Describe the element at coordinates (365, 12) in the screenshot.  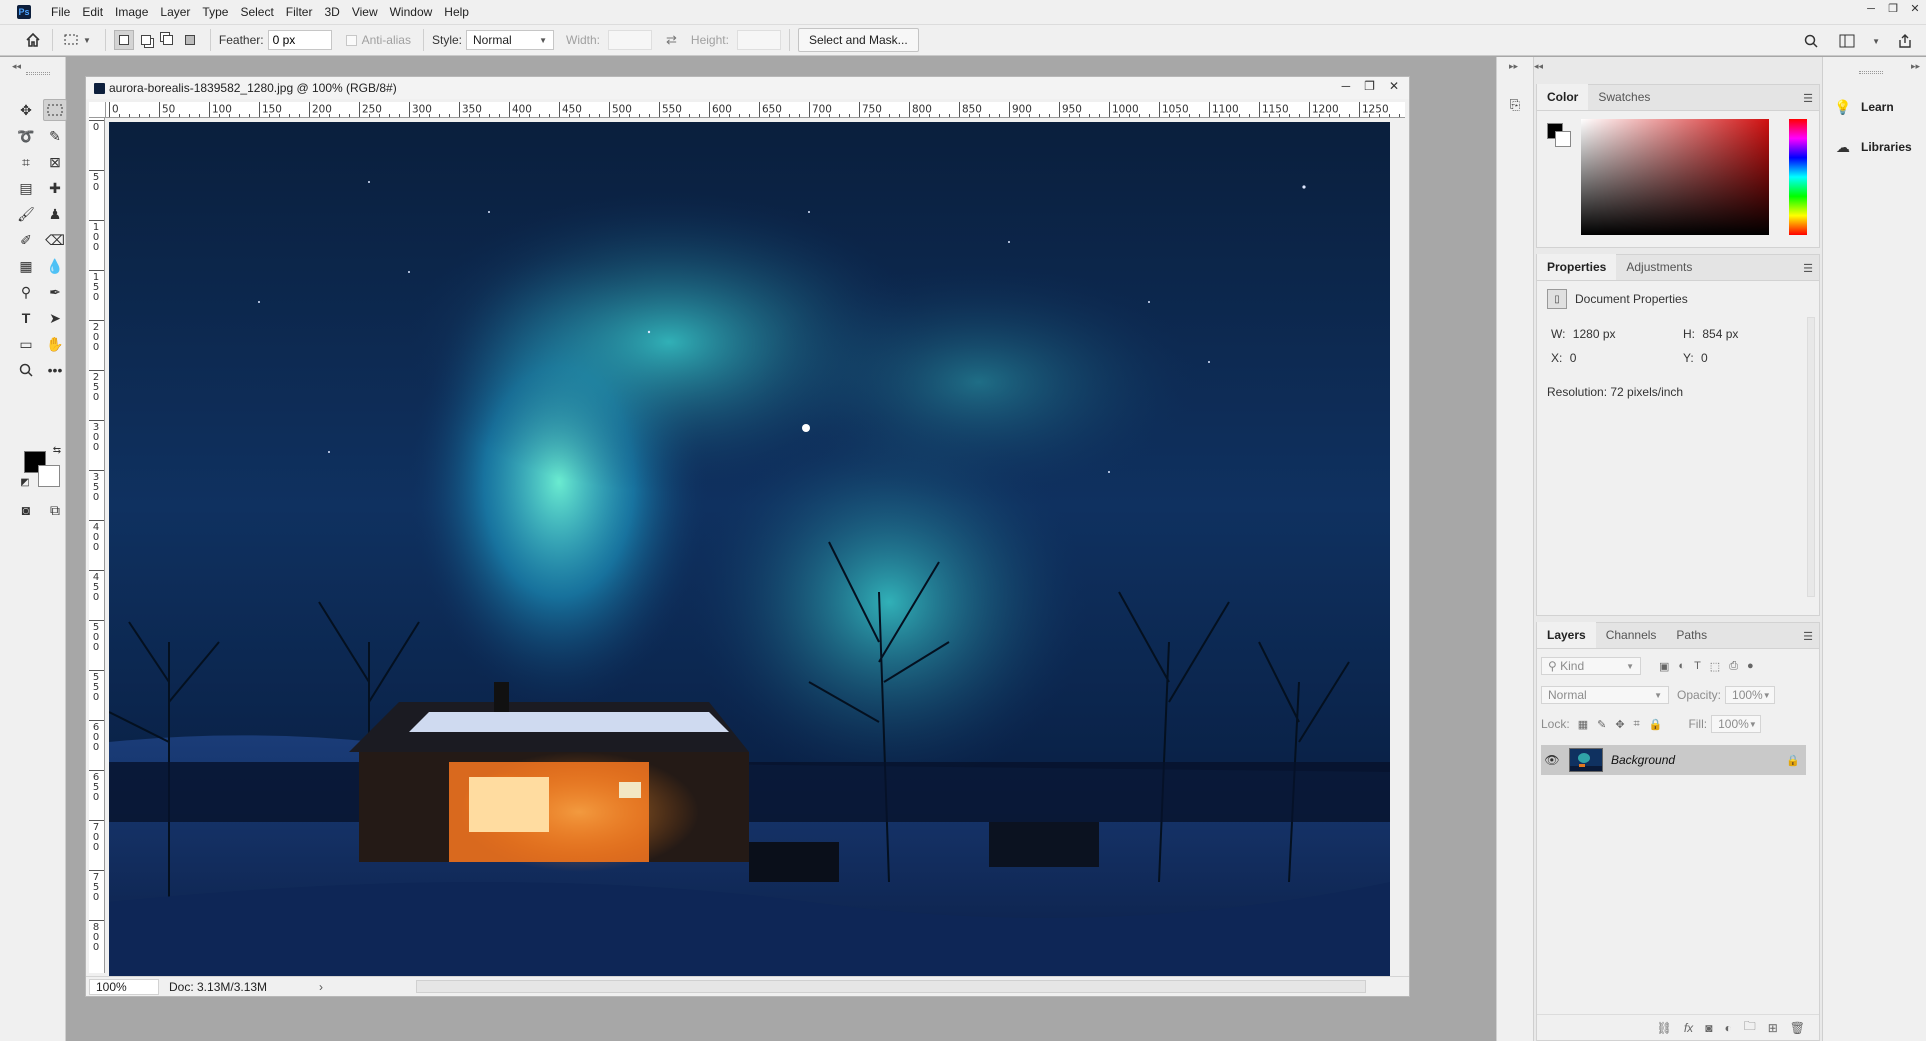
I see `menu-view: View` at that location.